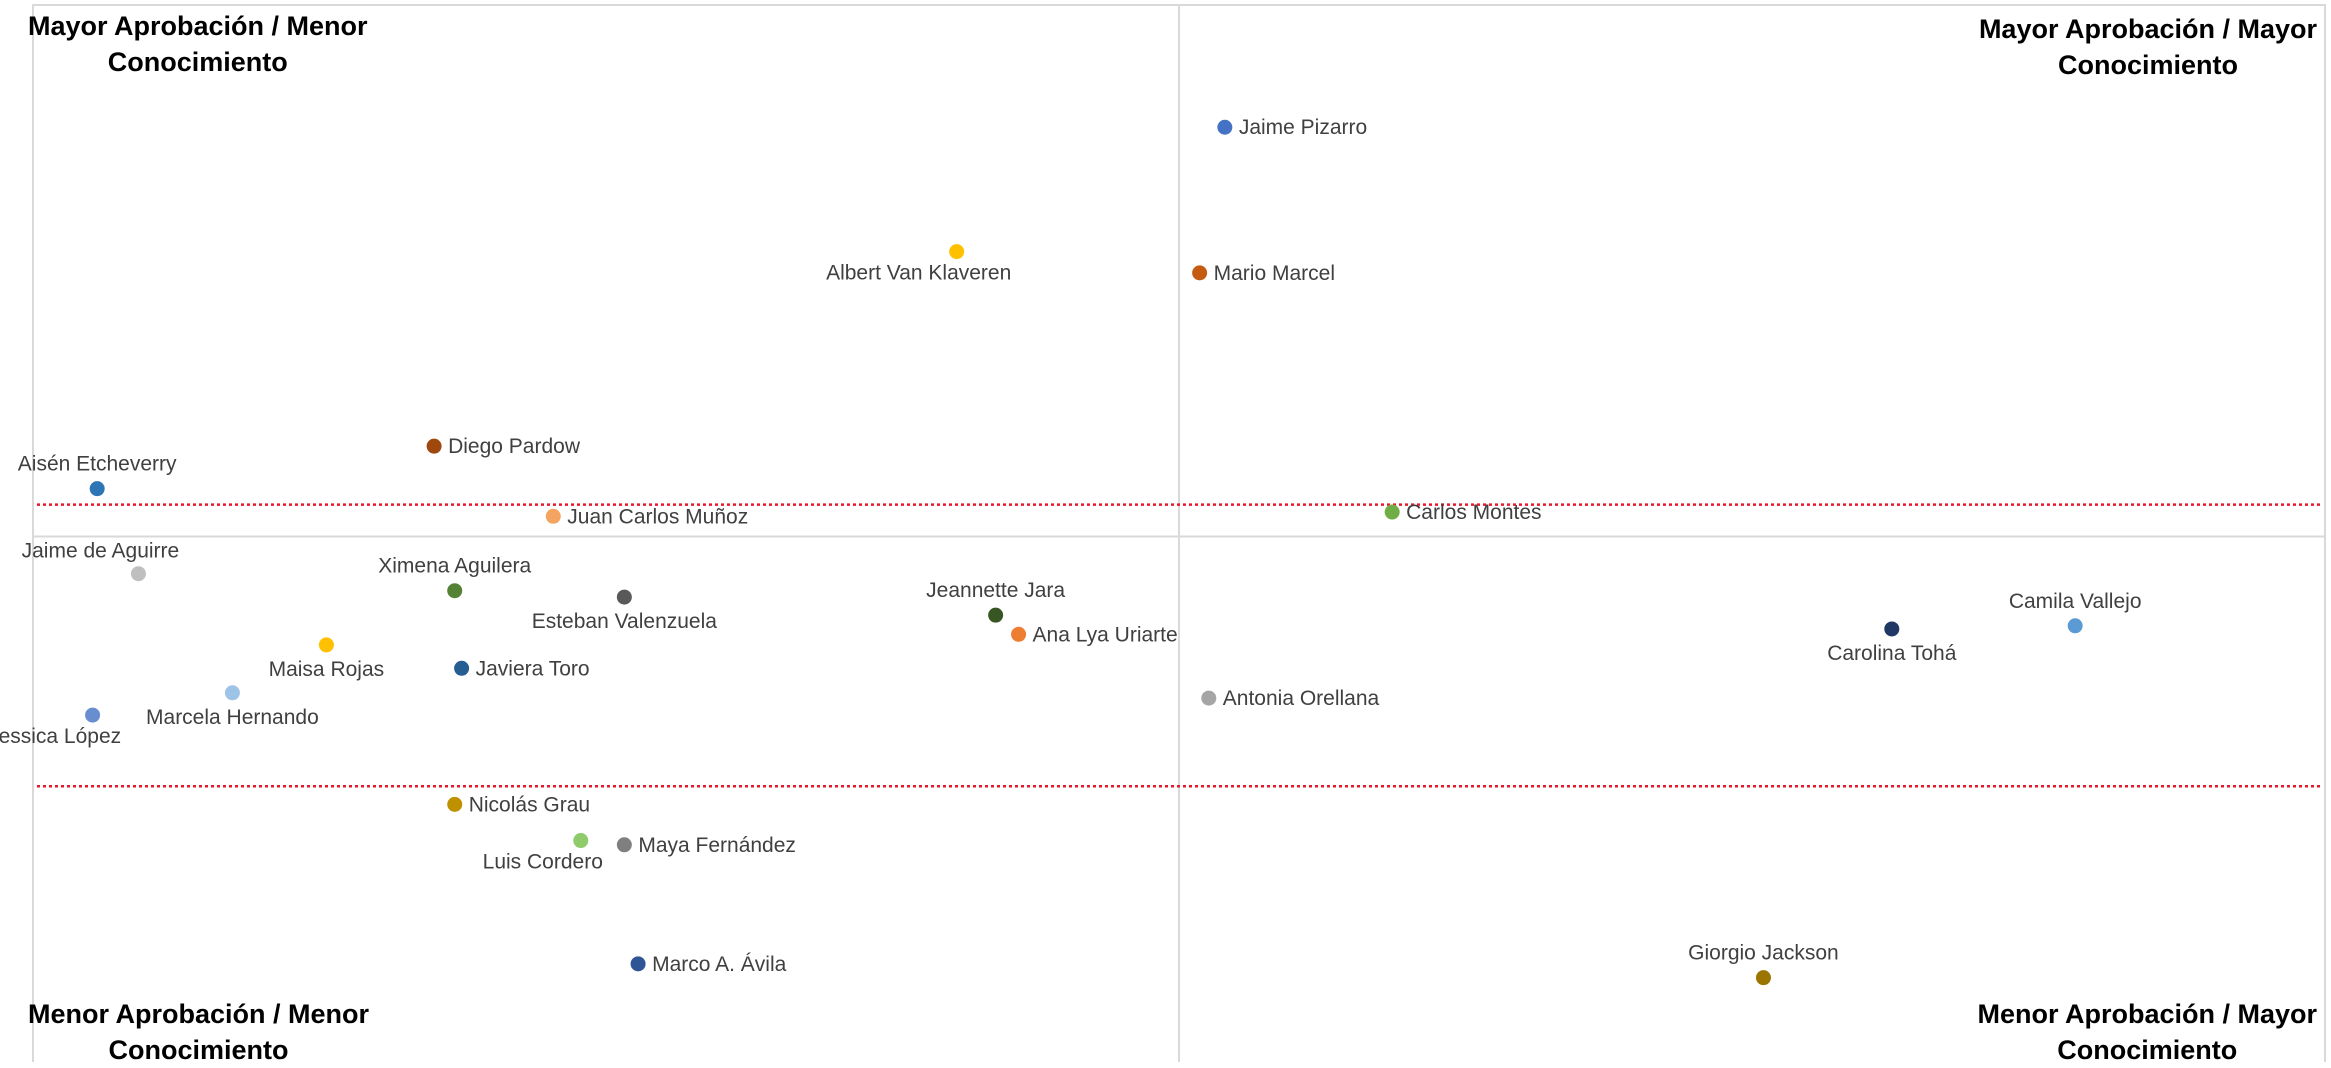  I want to click on point-aisen-etcheverry, so click(97, 489).